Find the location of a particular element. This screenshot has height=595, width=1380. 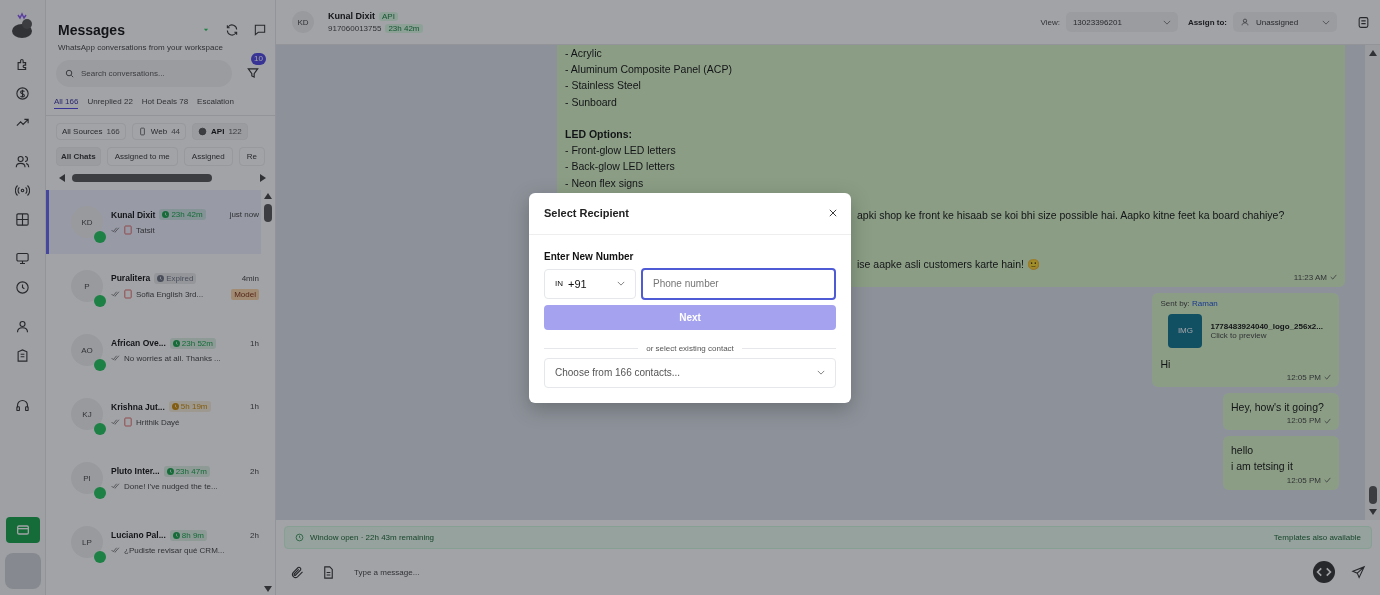

view-label: View: is located at coordinates (1050, 22).